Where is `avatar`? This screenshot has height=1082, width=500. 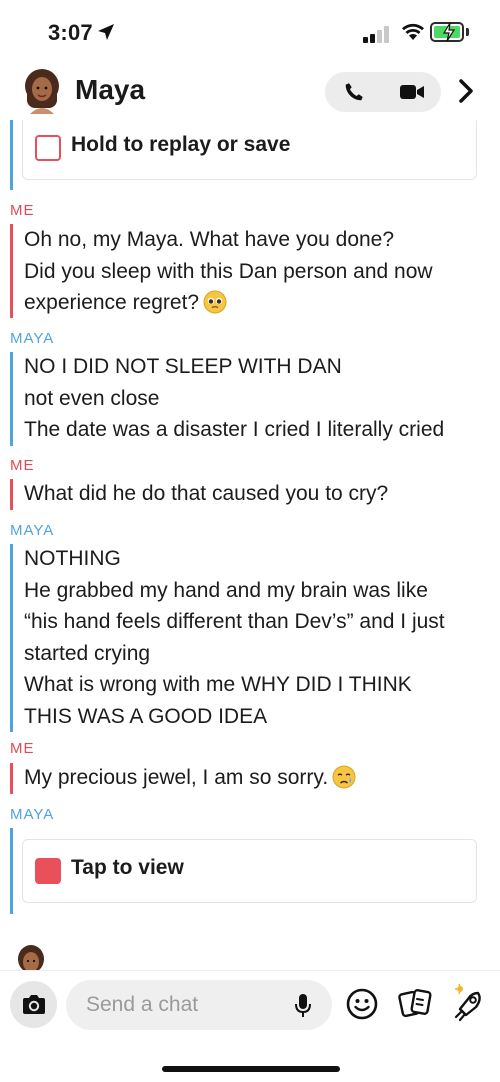
avatar is located at coordinates (42, 91).